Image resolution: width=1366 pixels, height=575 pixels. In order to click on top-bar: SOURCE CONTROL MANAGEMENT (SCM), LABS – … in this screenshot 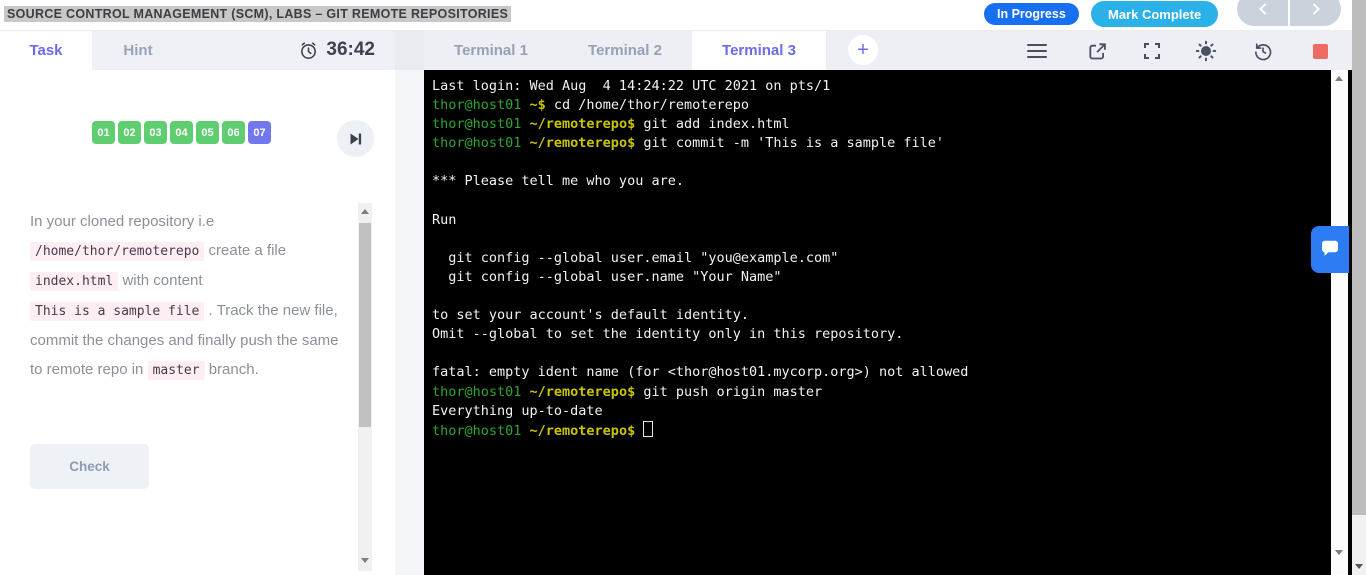, I will do `click(683, 15)`.